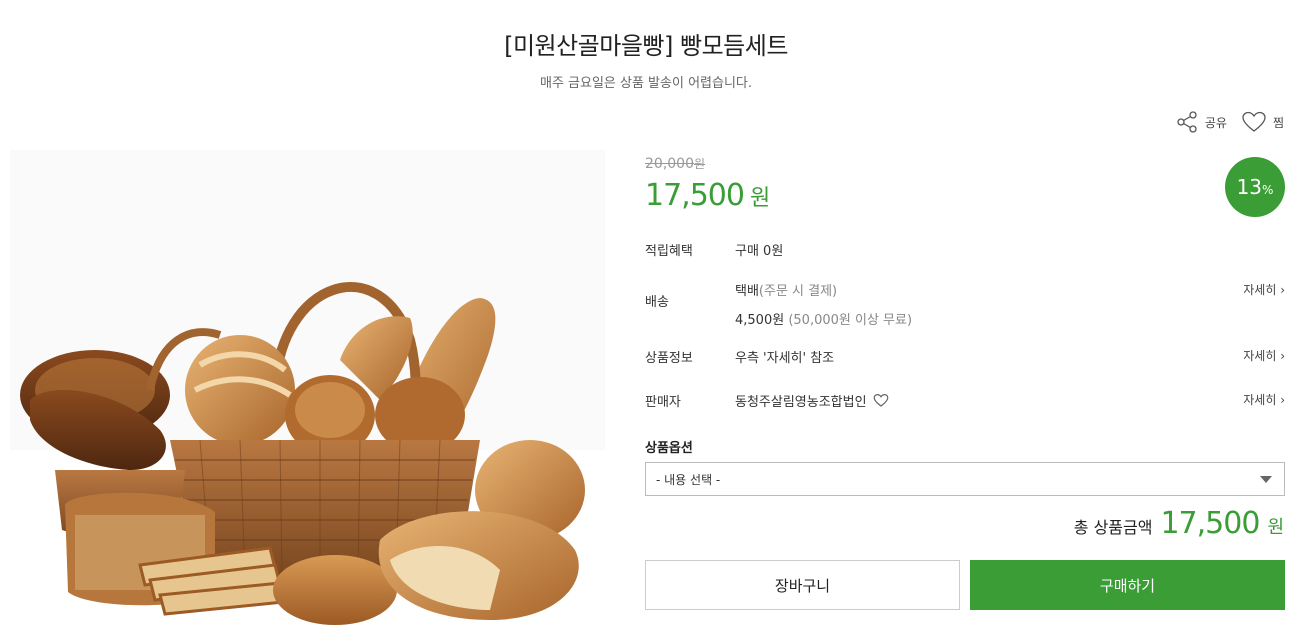 The width and height of the screenshot is (1292, 639). Describe the element at coordinates (700, 164) in the screenshot. I see `original-price-unit: 원` at that location.